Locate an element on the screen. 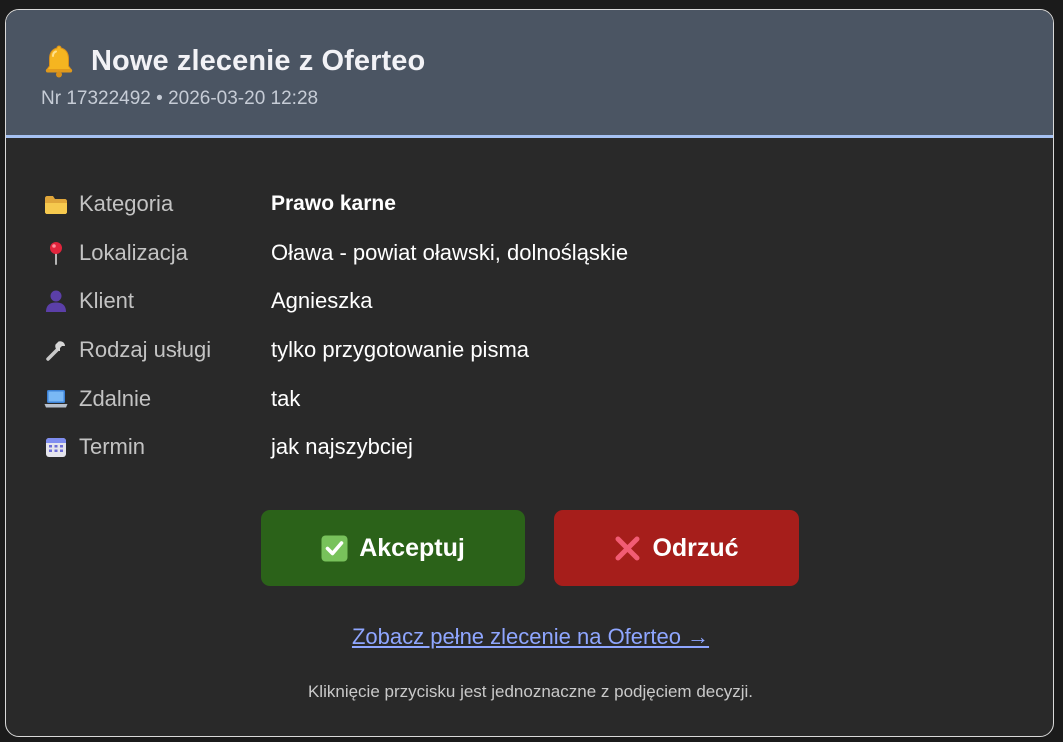  view-full-order-link: Zobacz pełne zlecenie na Oferteo → is located at coordinates (529, 637).